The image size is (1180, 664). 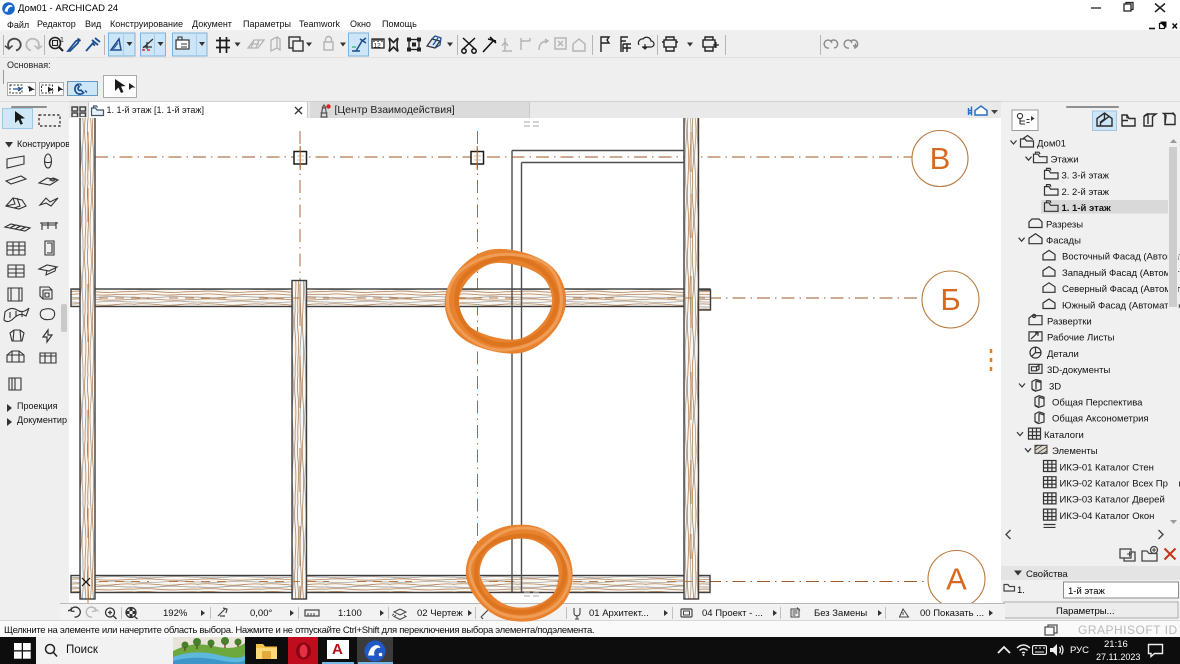 What do you see at coordinates (1081, 338) in the screenshot?
I see `svg-text: Рабочие Листы` at bounding box center [1081, 338].